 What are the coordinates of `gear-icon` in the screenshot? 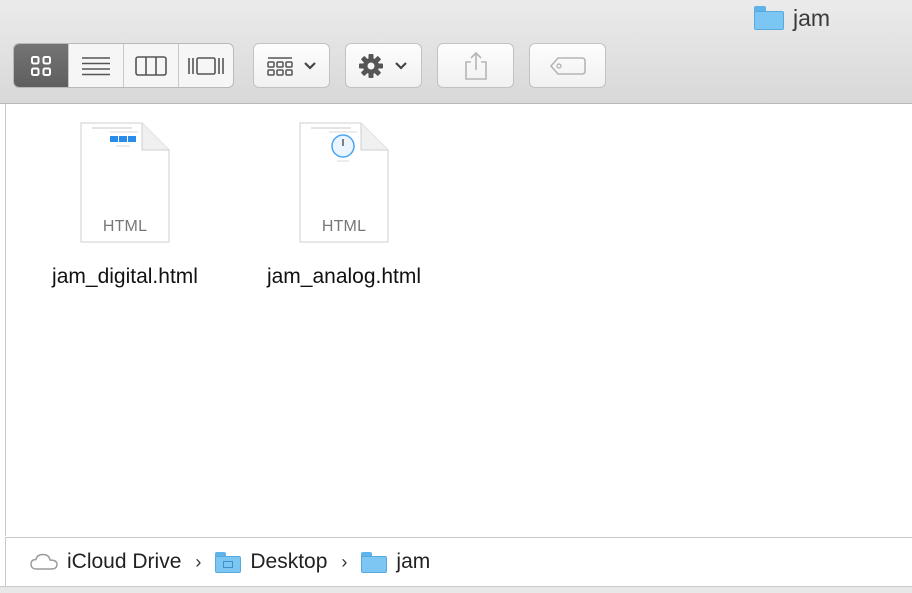 It's located at (382, 65).